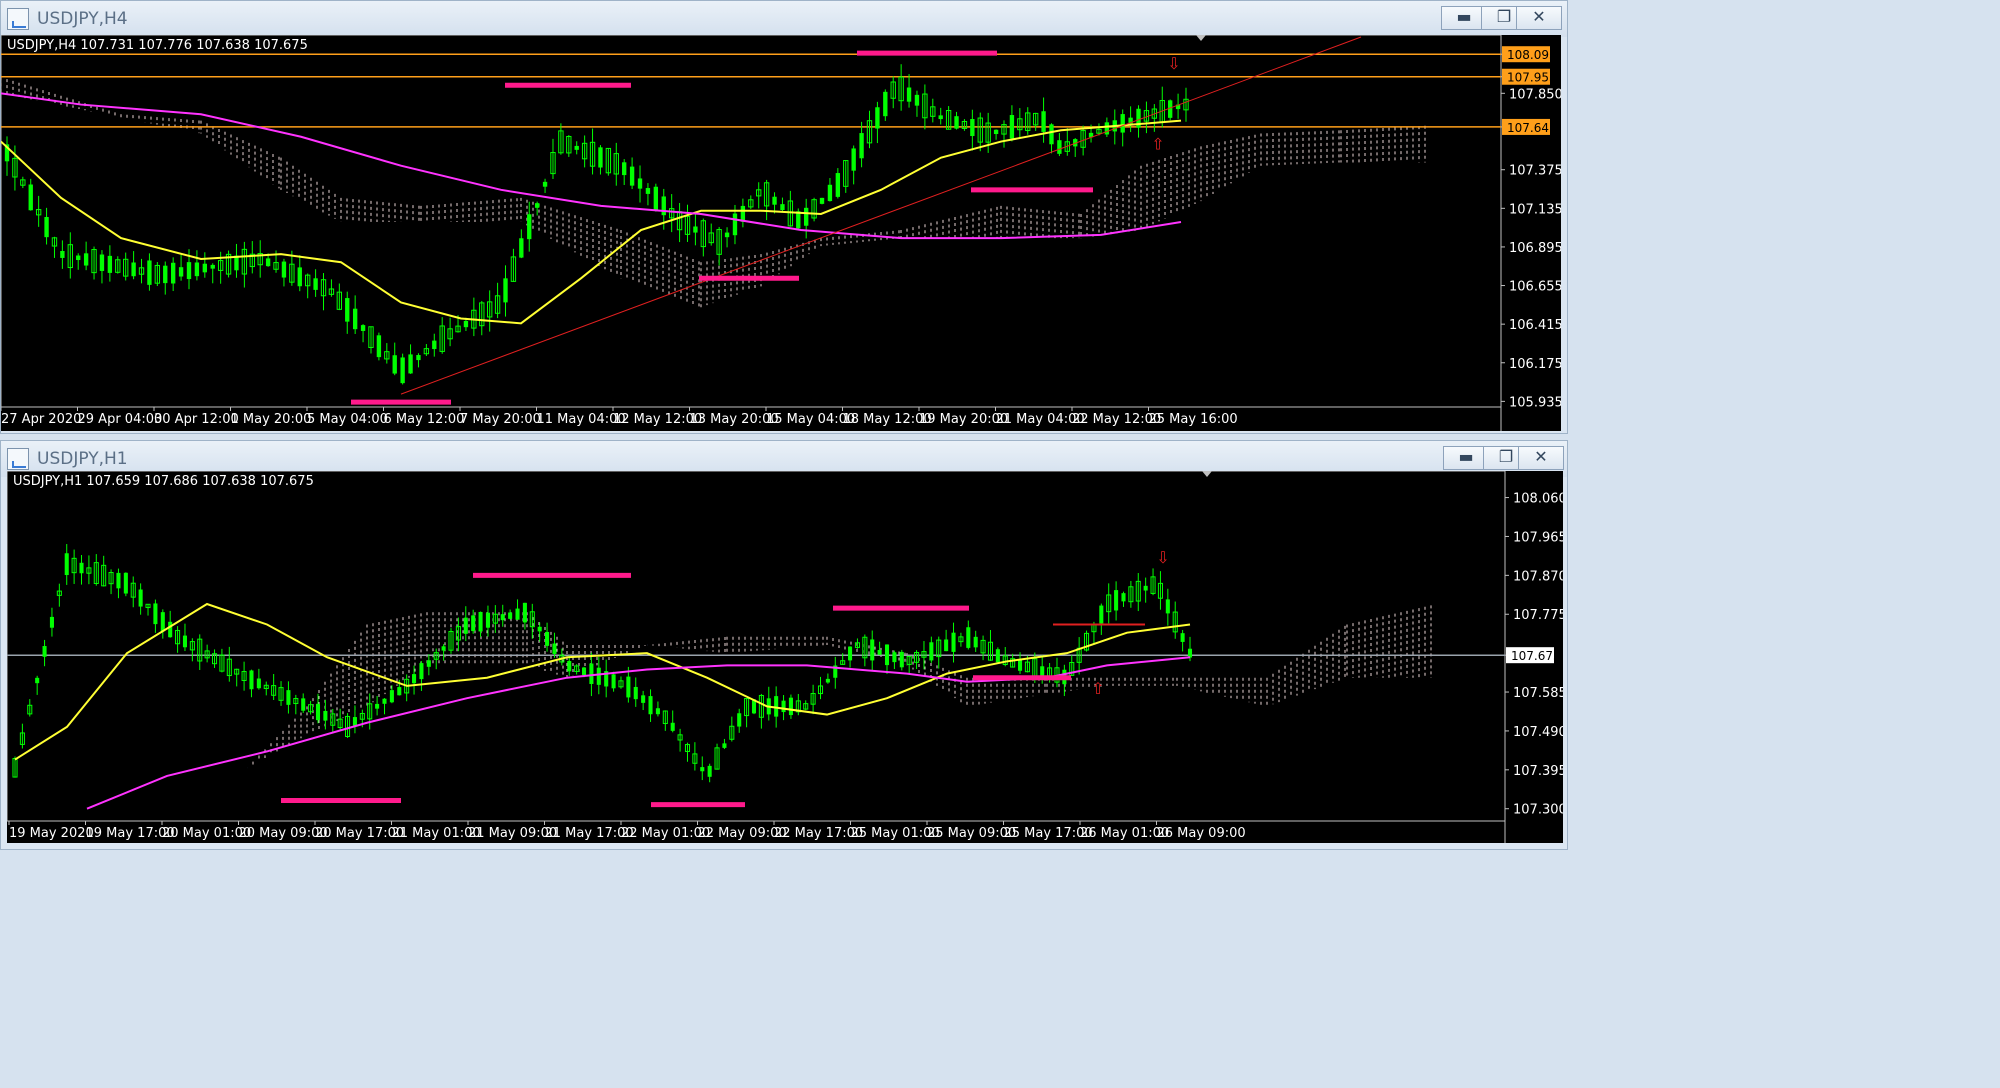 The height and width of the screenshot is (1088, 2000). I want to click on price-label: 107.641, so click(1532, 128).